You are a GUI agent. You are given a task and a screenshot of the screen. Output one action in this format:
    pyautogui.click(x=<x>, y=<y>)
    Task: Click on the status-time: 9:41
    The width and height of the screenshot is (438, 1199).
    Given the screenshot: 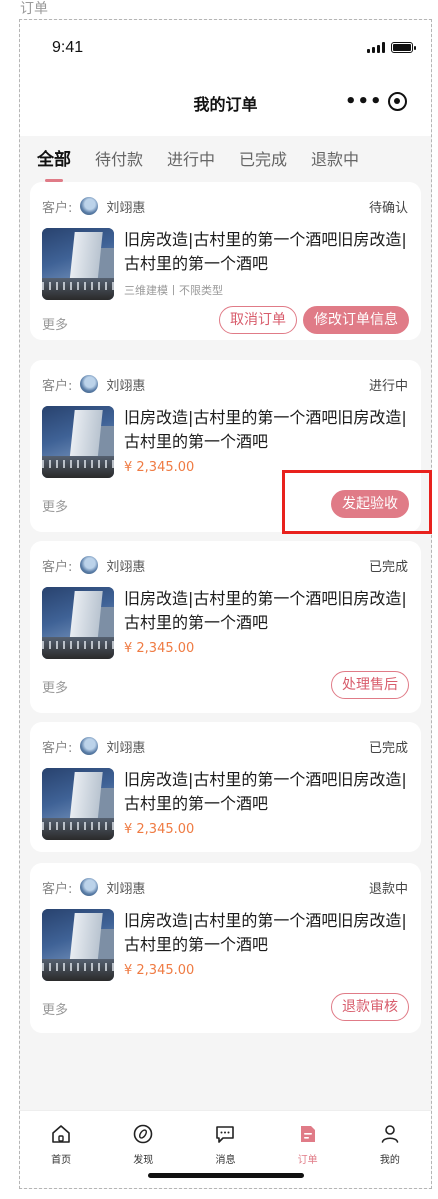 What is the action you would take?
    pyautogui.click(x=68, y=47)
    